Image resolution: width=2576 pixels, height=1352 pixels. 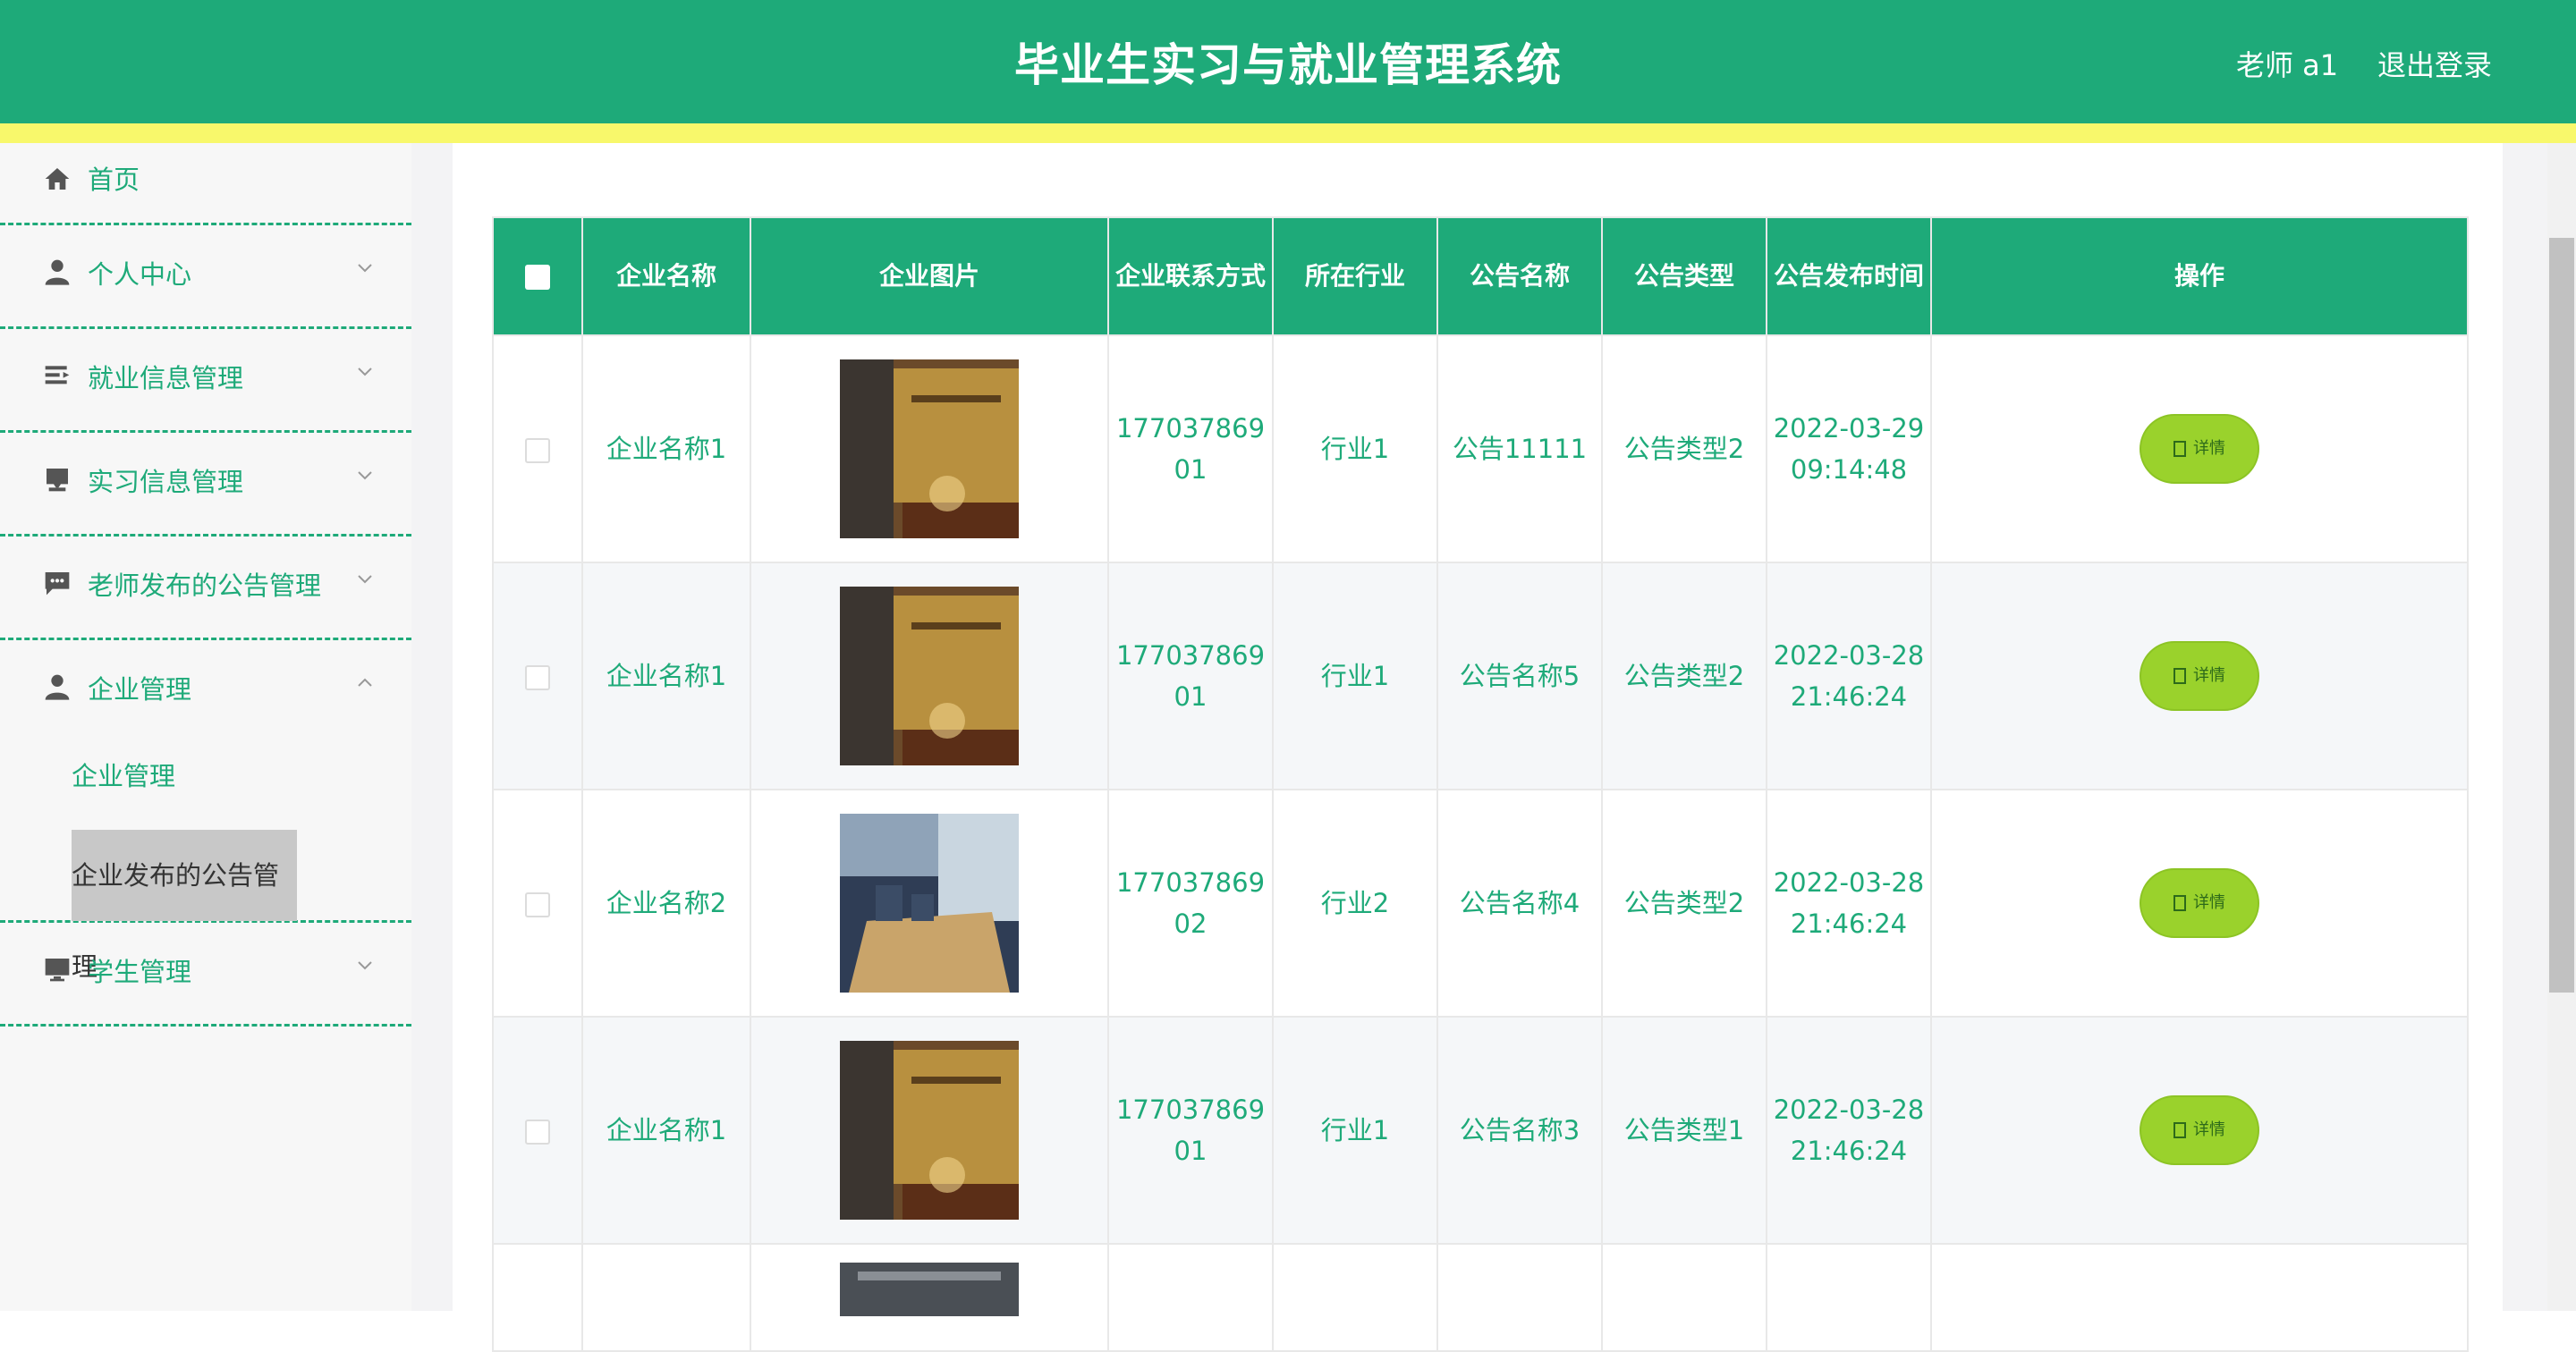 I want to click on top-header: 毕业生实习与就业管理系统 老师 a1 退出登录, so click(x=1288, y=61).